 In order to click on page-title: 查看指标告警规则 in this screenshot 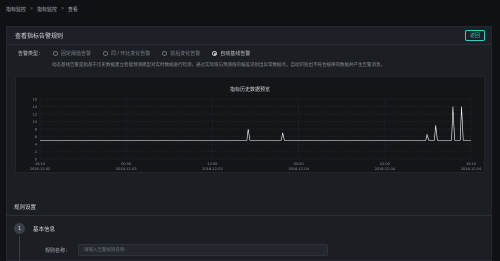, I will do `click(39, 37)`.